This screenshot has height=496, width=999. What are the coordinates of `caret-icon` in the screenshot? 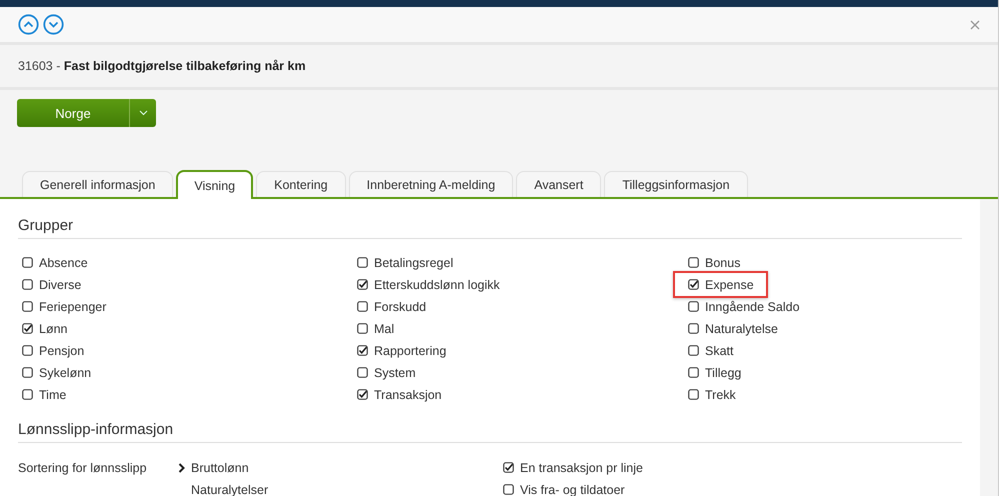 It's located at (143, 113).